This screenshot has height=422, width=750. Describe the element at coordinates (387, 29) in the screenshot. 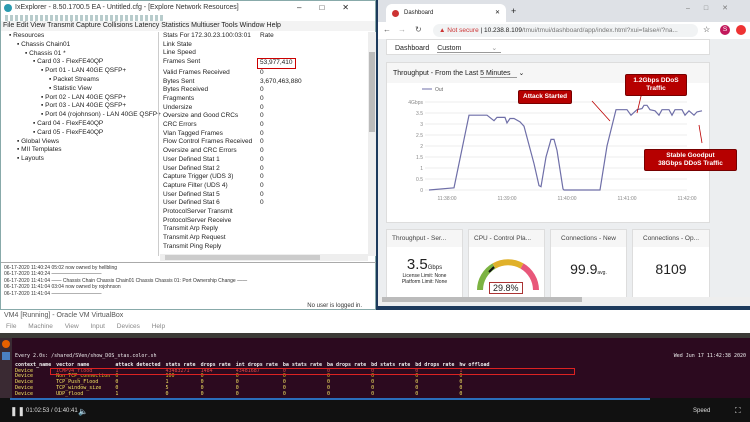

I see `back-icon: ←` at that location.